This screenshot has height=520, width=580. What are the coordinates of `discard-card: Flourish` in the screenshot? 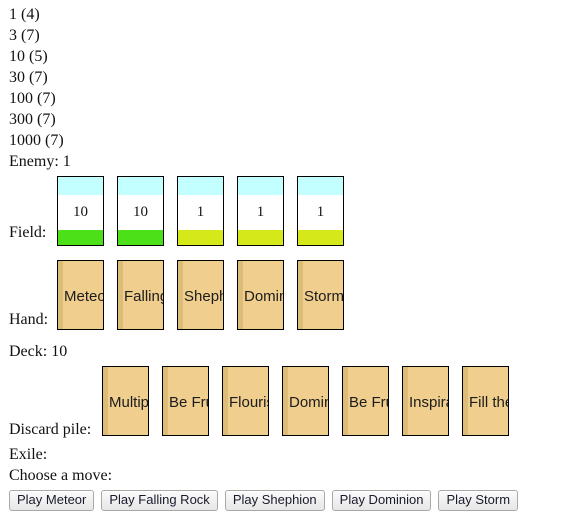 It's located at (245, 401).